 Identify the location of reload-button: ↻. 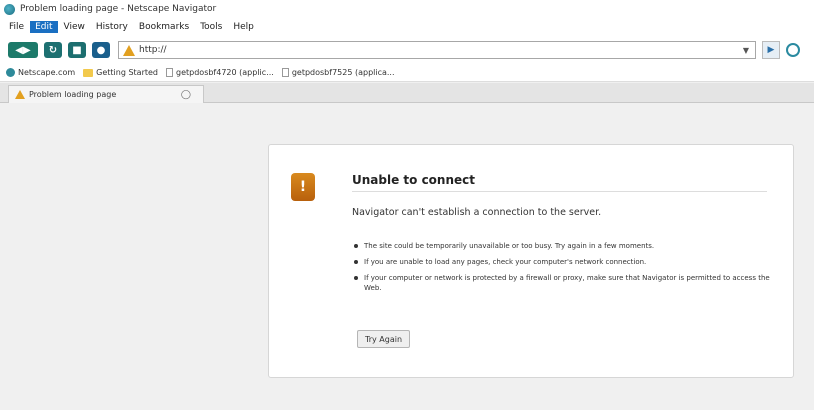
(53, 50).